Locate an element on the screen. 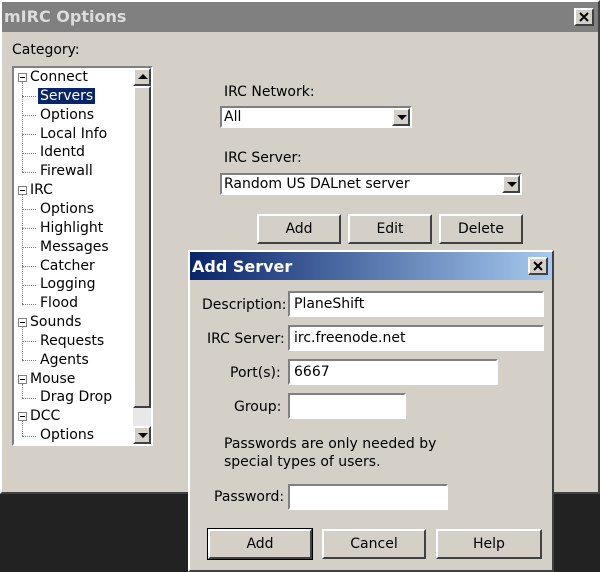 The height and width of the screenshot is (572, 600). password-note-line1: Passwords are only needed by is located at coordinates (330, 444).